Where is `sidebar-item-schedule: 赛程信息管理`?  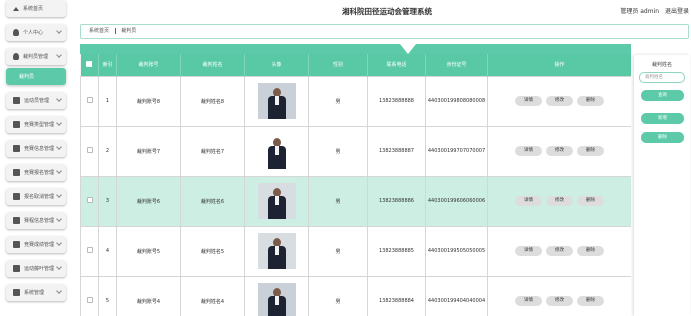
sidebar-item-schedule: 赛程信息管理 is located at coordinates (36, 220).